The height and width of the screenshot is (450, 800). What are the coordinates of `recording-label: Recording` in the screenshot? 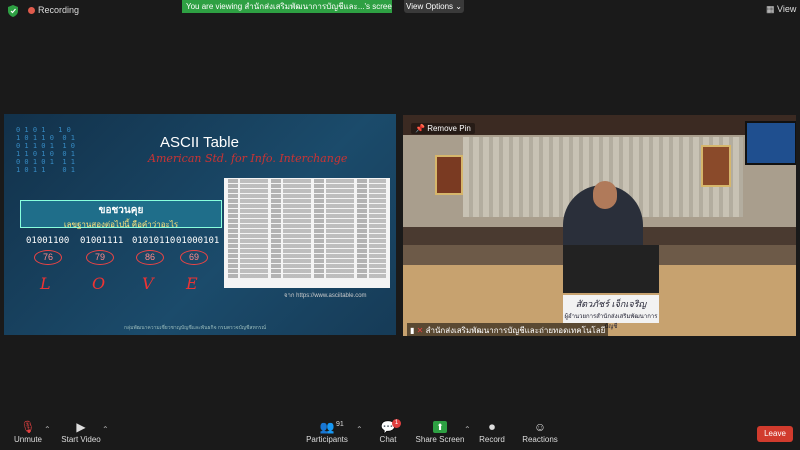 It's located at (59, 10).